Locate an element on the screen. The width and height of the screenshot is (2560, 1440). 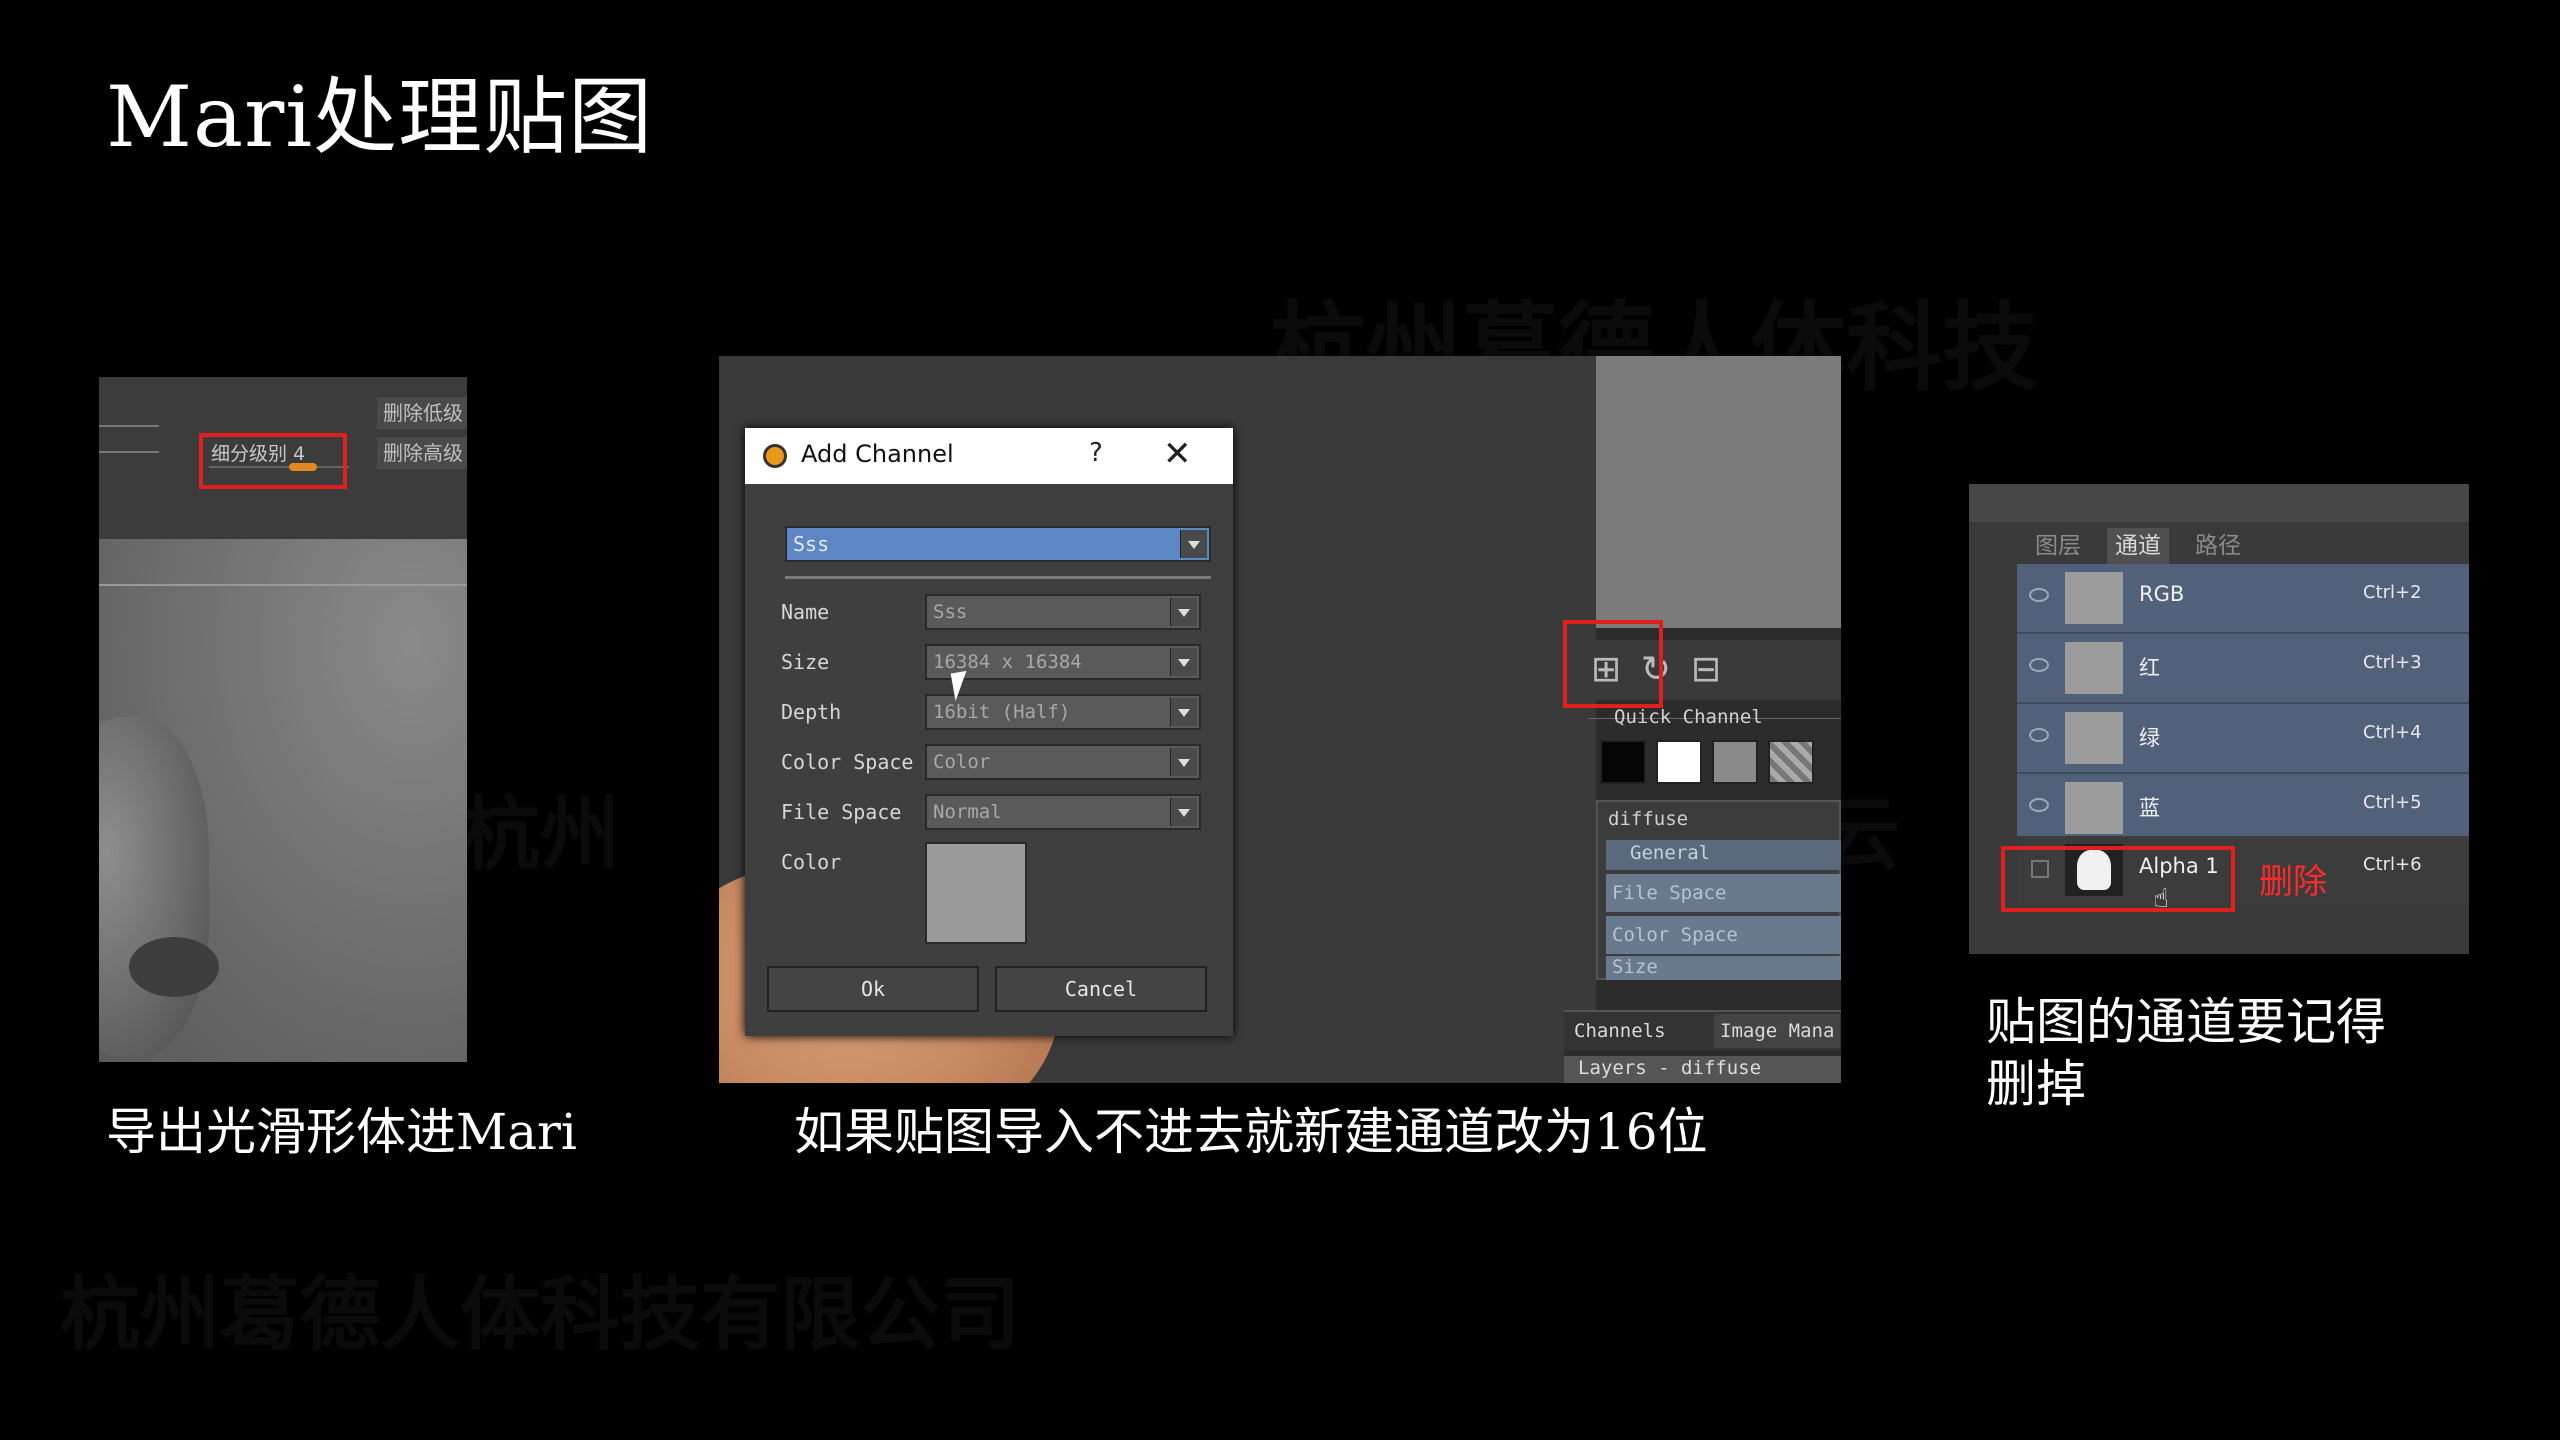
depth-value: 16bit (Half) is located at coordinates (1002, 712).